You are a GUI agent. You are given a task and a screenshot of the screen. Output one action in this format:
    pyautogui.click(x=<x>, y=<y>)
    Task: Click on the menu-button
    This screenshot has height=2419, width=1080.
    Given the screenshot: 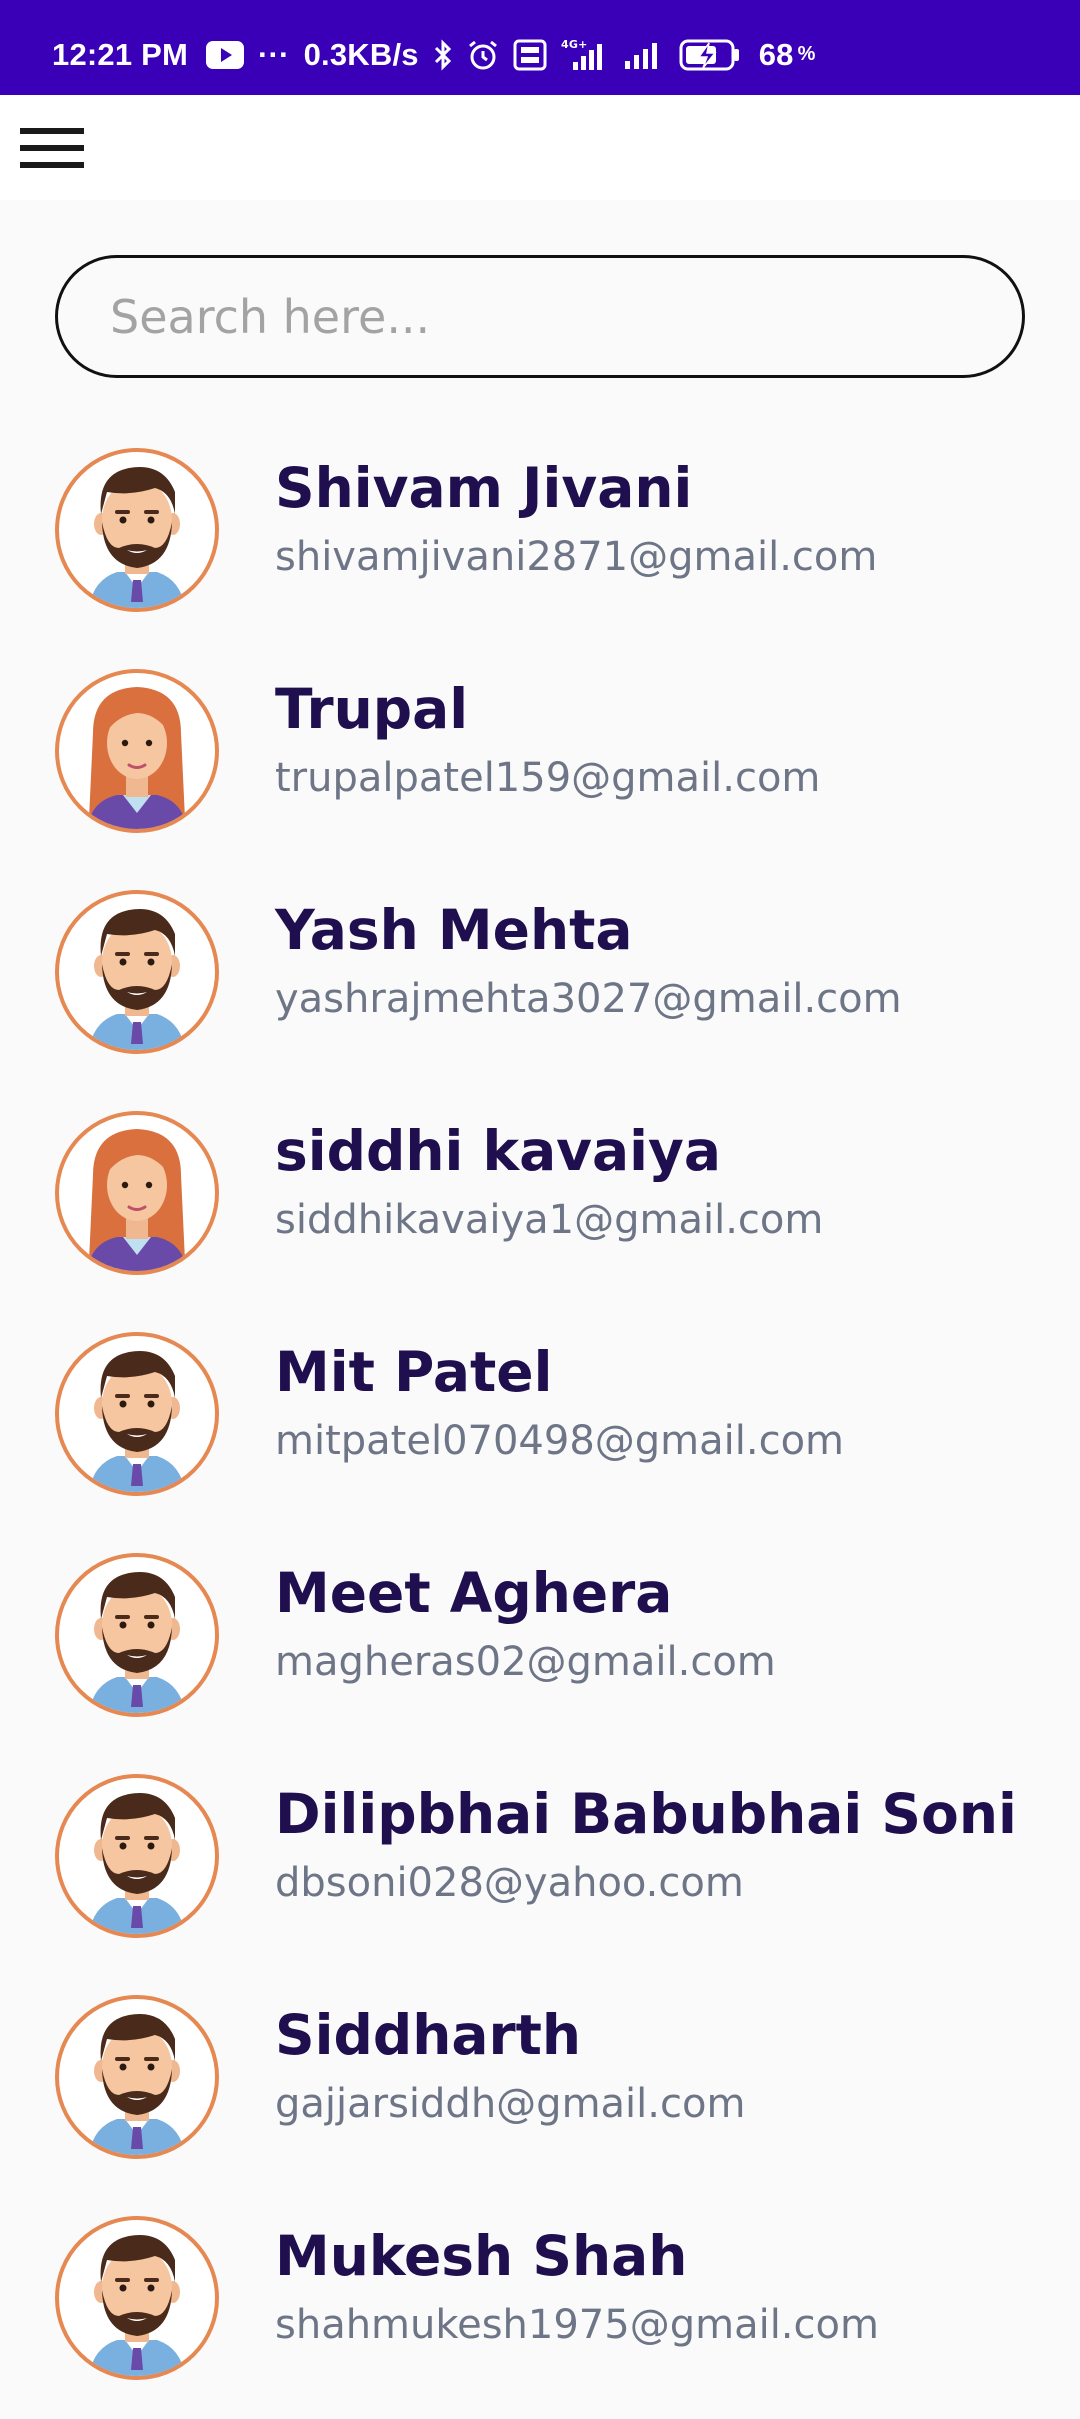 What is the action you would take?
    pyautogui.click(x=52, y=148)
    